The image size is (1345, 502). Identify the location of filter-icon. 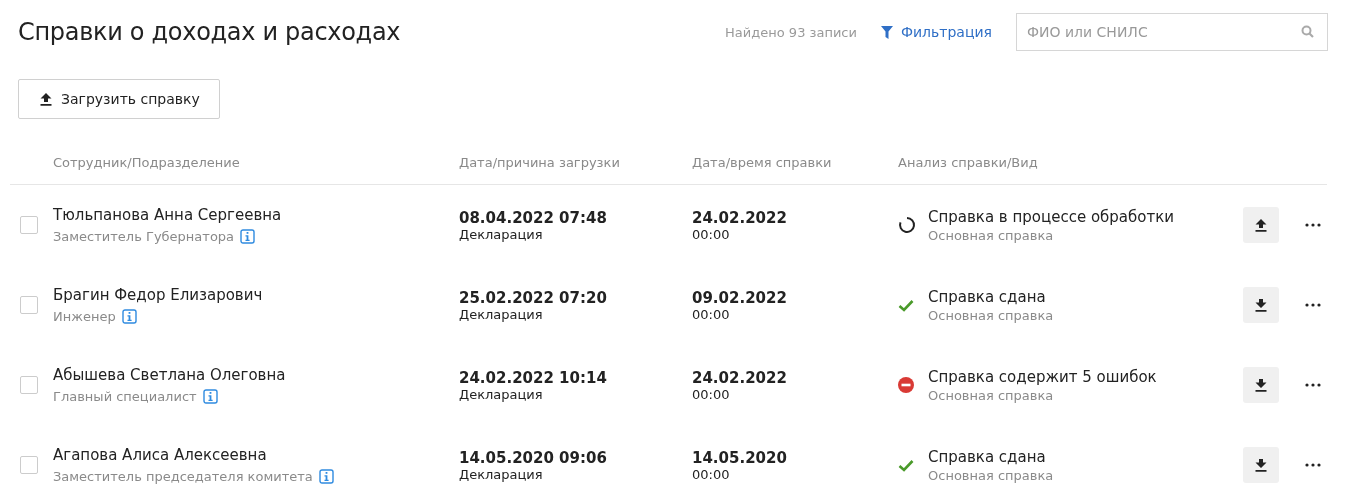
(886, 32).